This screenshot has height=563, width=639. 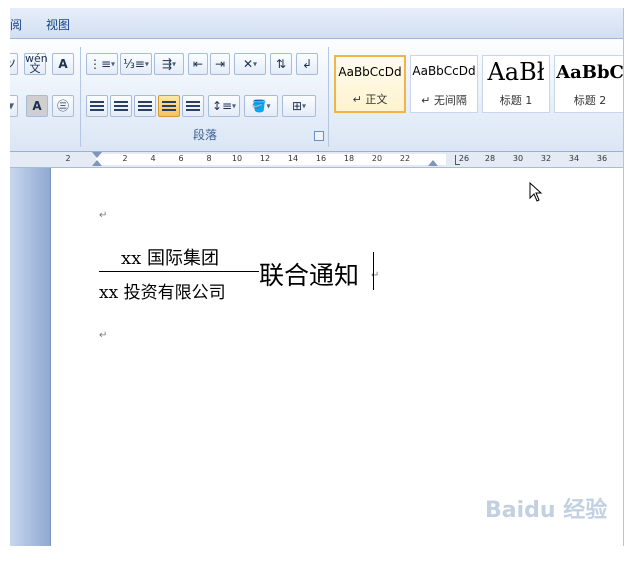 I want to click on align-left-icon, so click(x=97, y=106).